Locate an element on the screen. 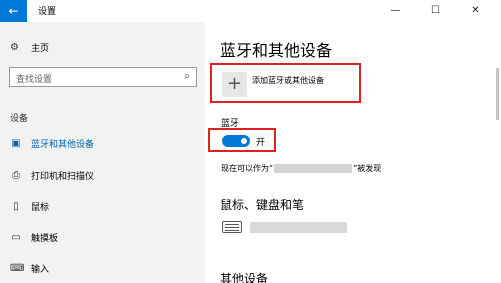  maximize-button: ☐ is located at coordinates (435, 11).